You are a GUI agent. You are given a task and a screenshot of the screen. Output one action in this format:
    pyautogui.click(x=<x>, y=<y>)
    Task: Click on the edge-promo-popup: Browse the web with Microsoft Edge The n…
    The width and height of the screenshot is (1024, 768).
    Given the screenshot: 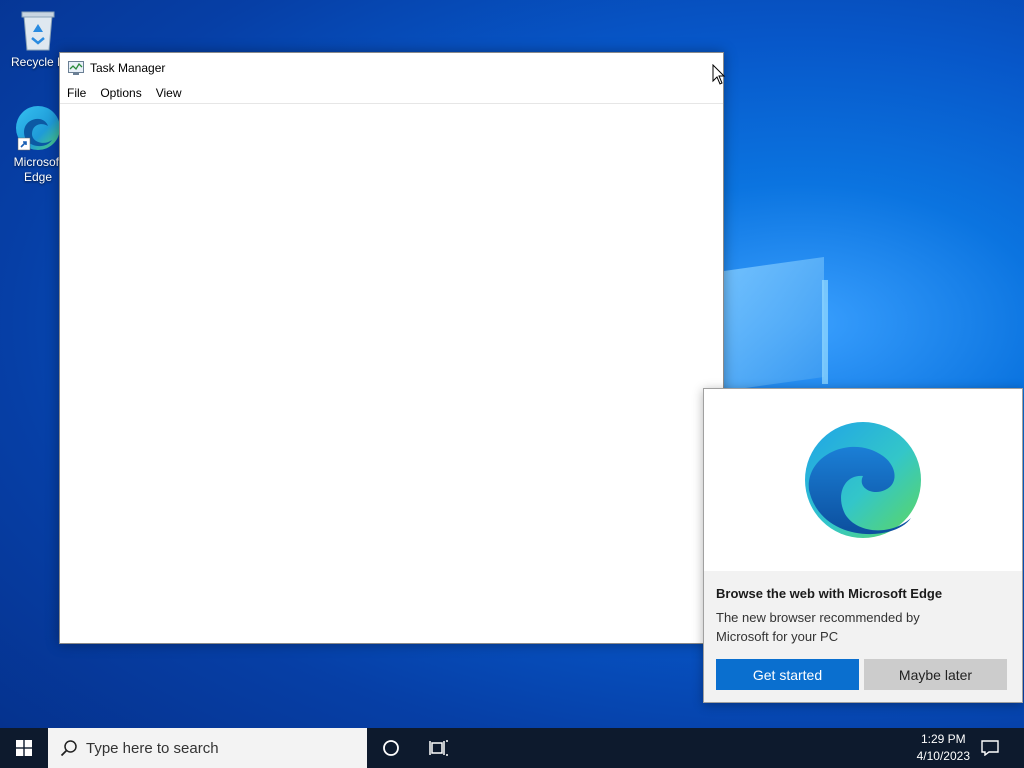 What is the action you would take?
    pyautogui.click(x=863, y=545)
    